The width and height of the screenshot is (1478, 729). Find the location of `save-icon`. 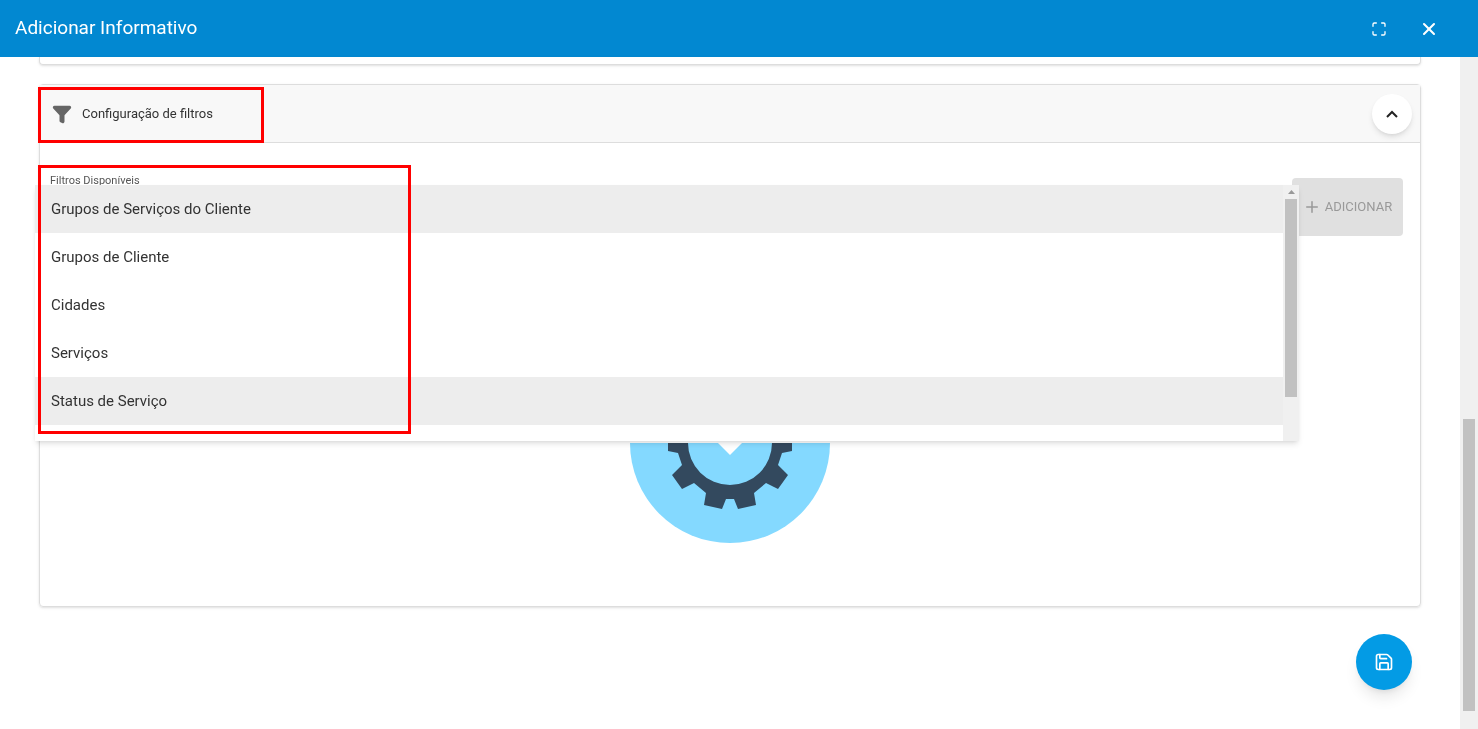

save-icon is located at coordinates (1384, 662).